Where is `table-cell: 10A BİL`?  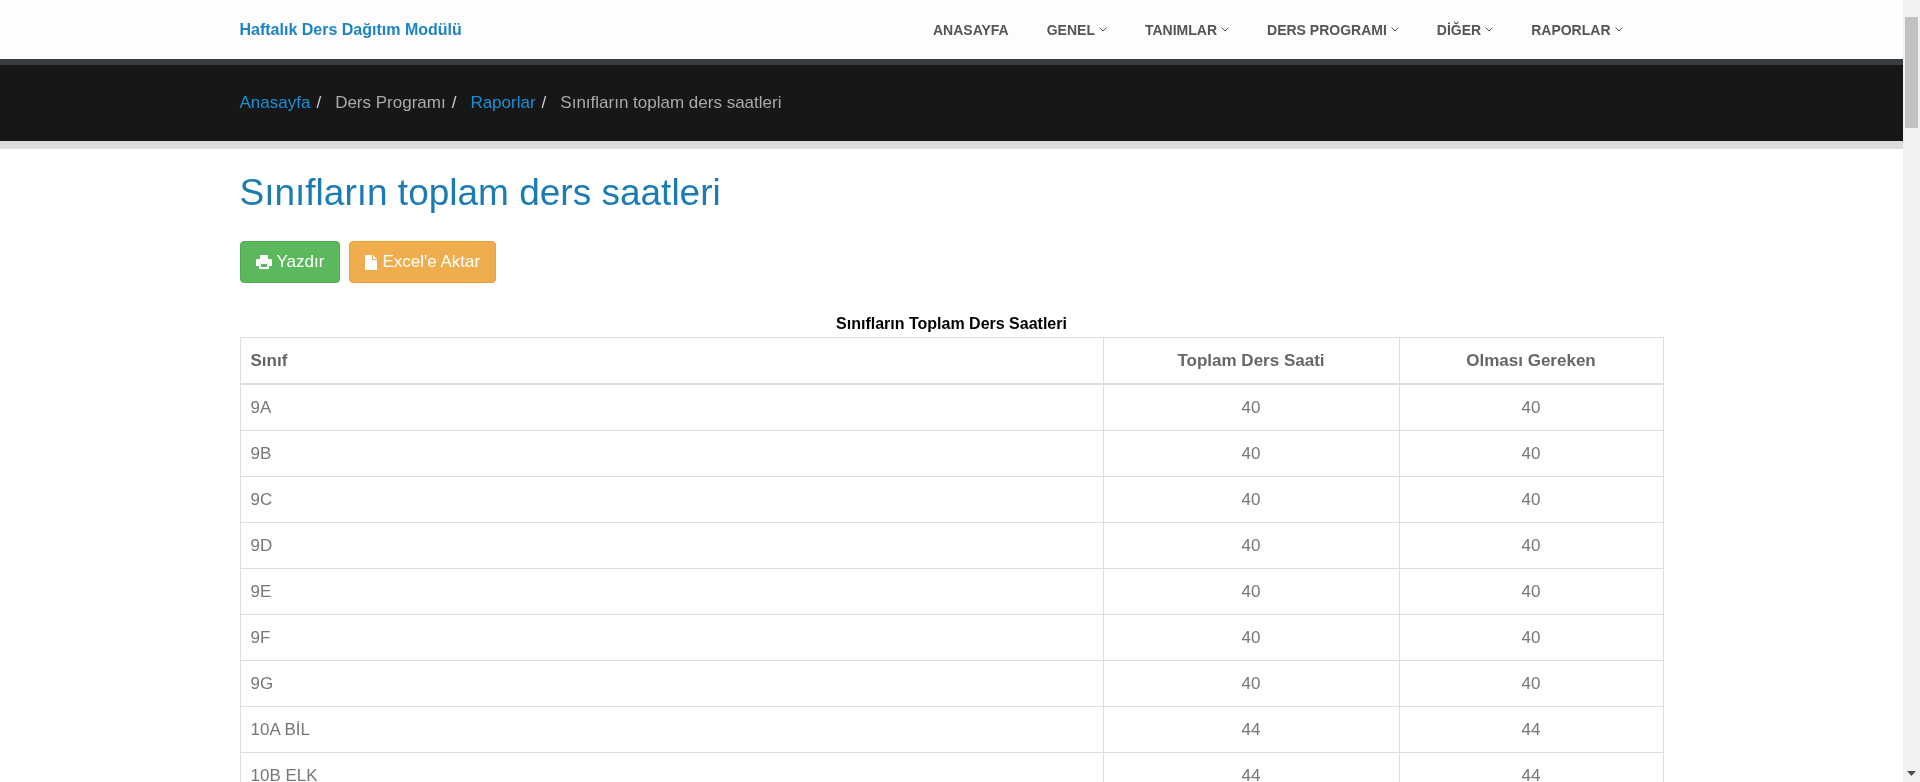
table-cell: 10A BİL is located at coordinates (671, 729).